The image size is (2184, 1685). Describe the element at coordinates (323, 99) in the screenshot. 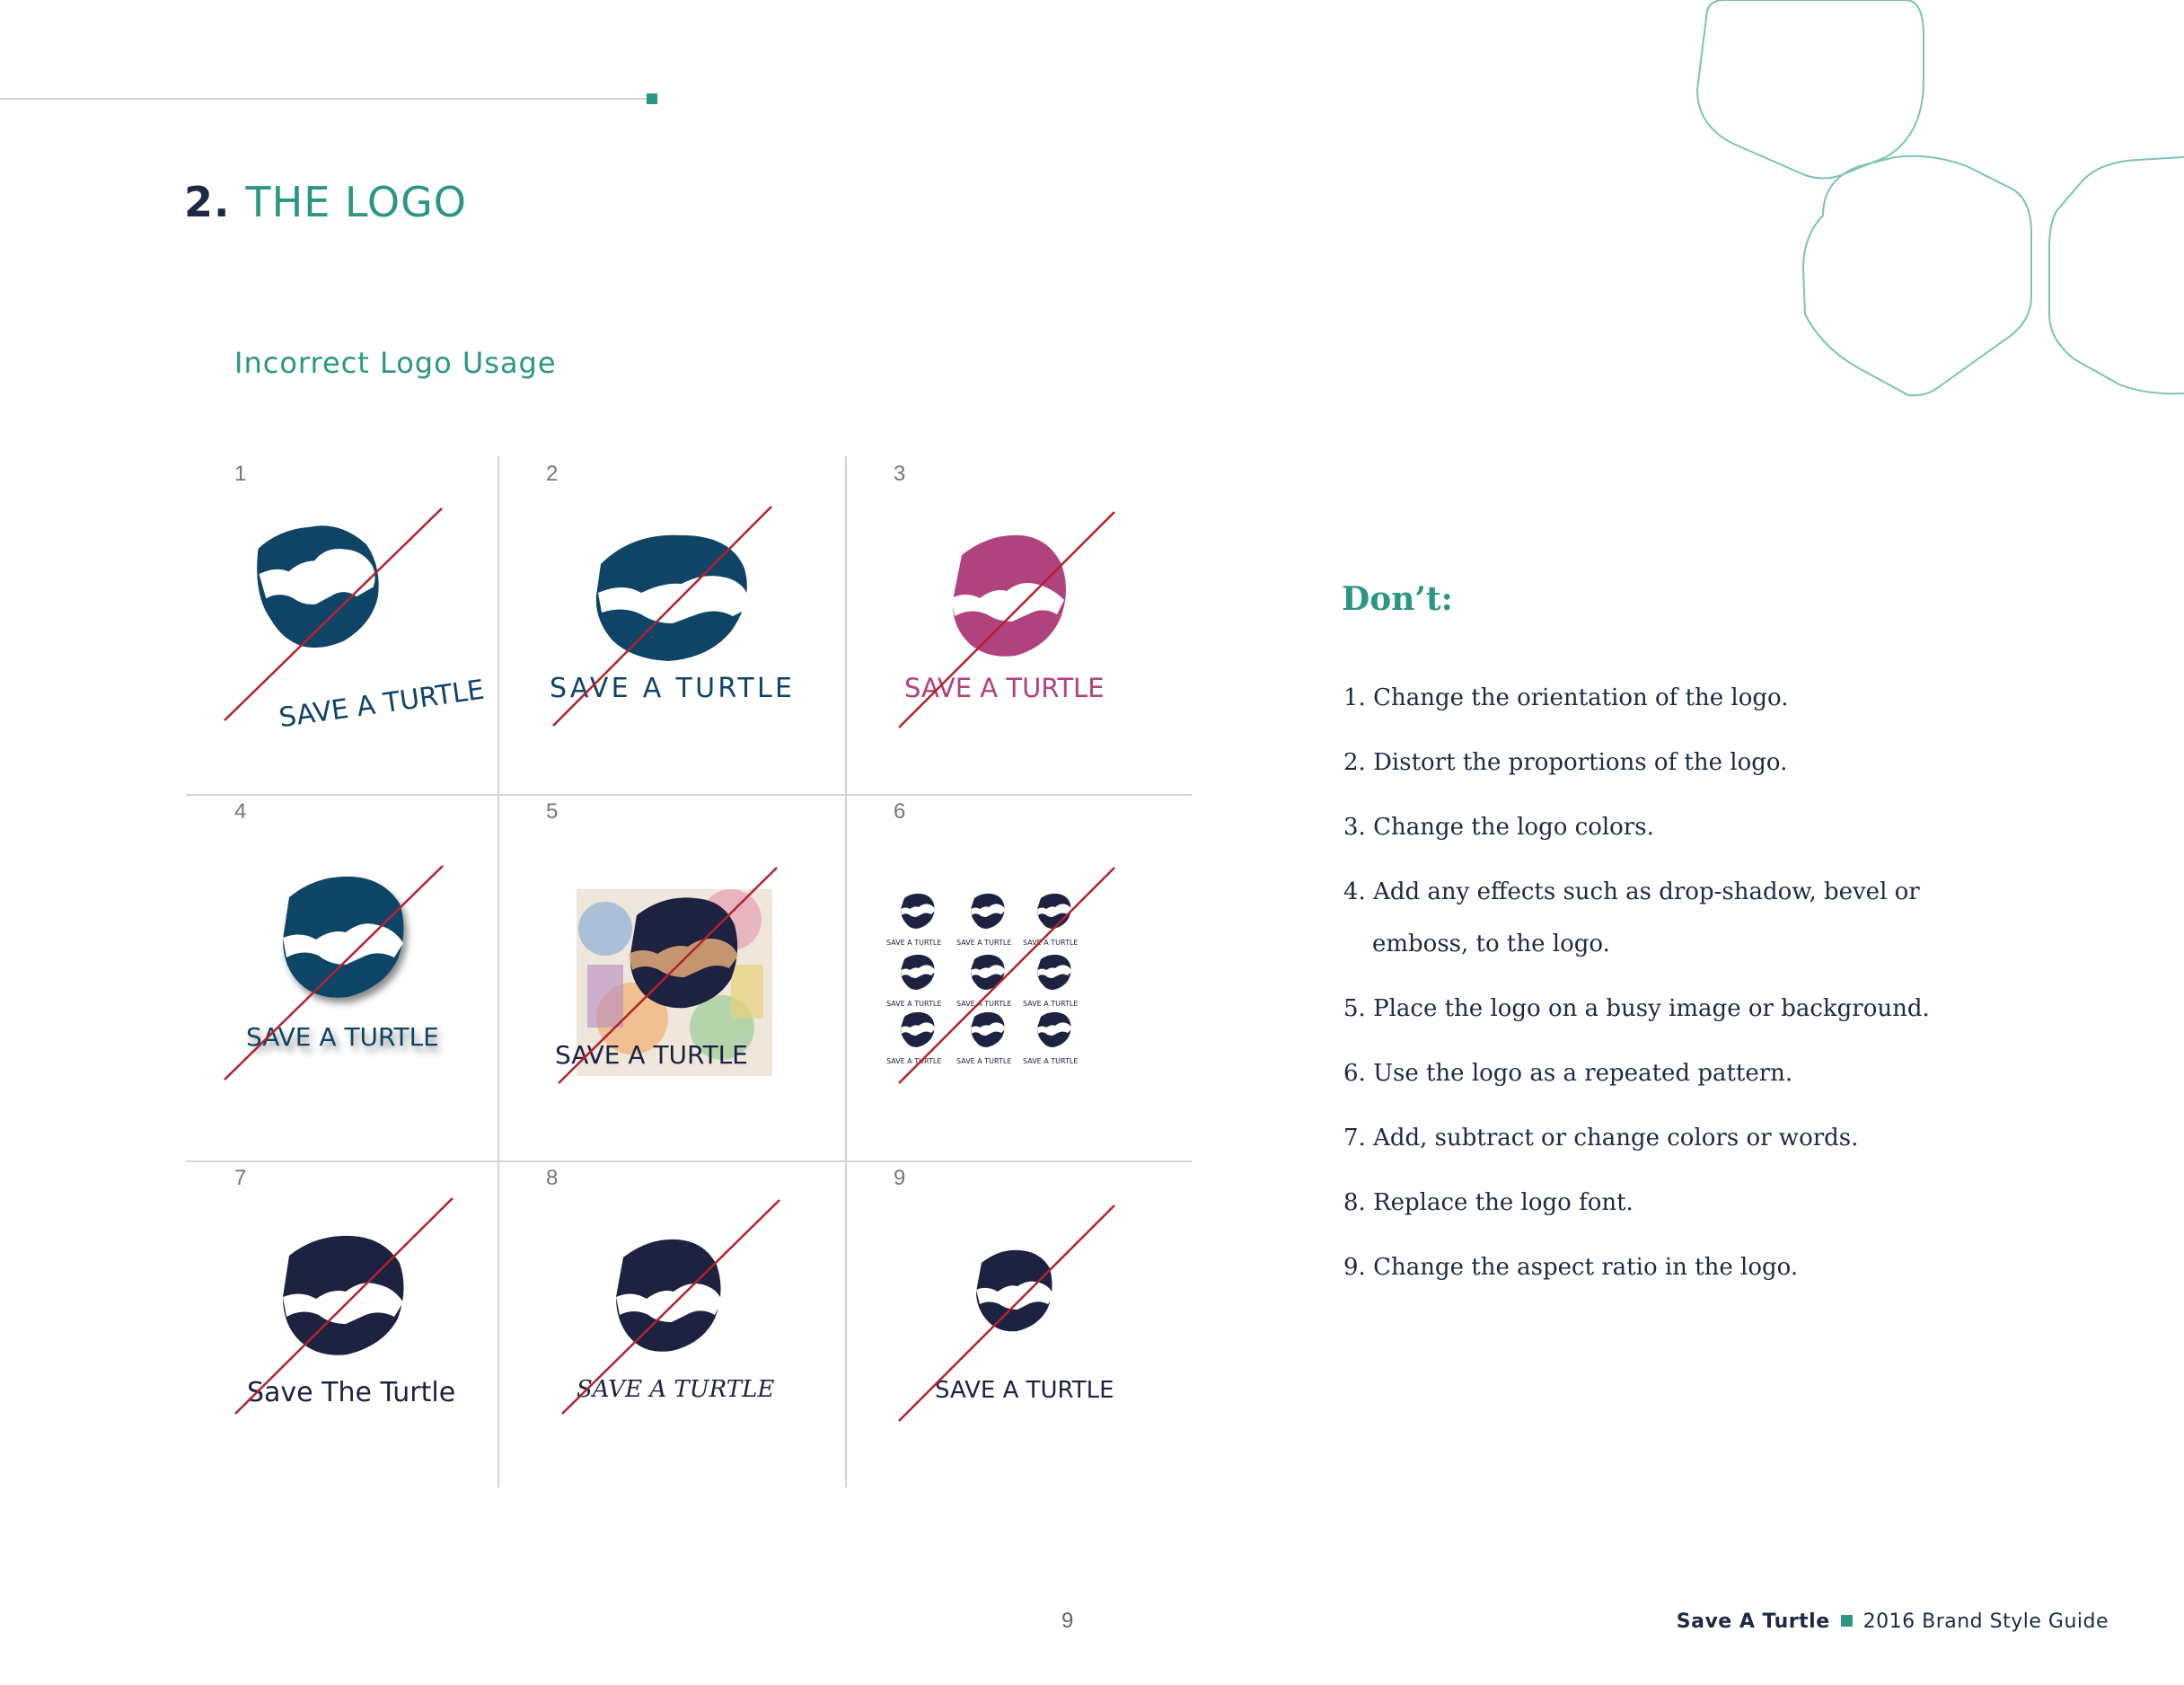

I see `top-rule` at that location.